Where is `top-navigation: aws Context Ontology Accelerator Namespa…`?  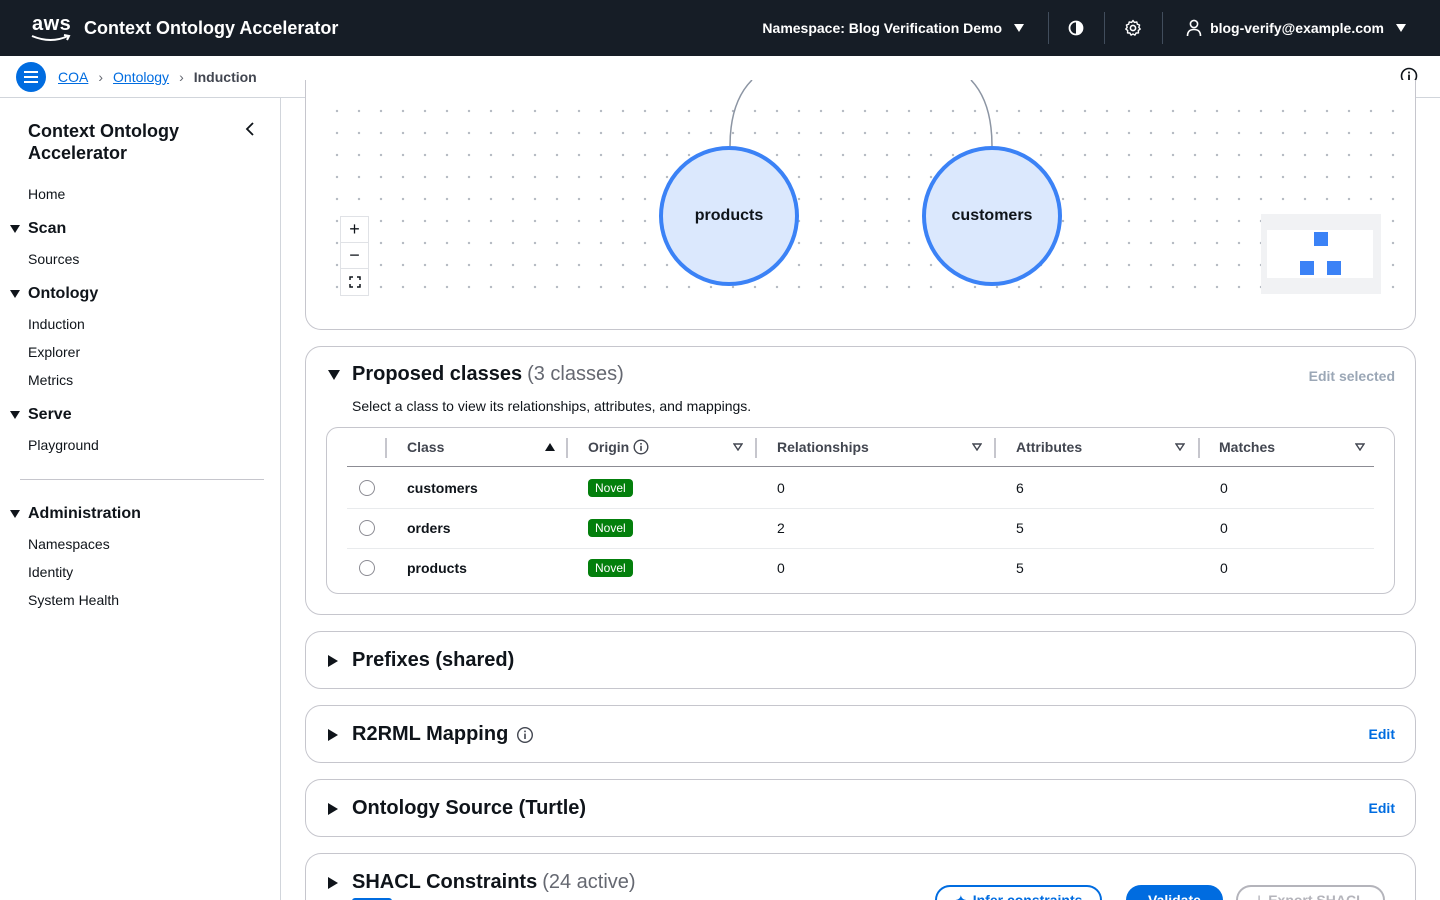
top-navigation: aws Context Ontology Accelerator Namespa… is located at coordinates (720, 28).